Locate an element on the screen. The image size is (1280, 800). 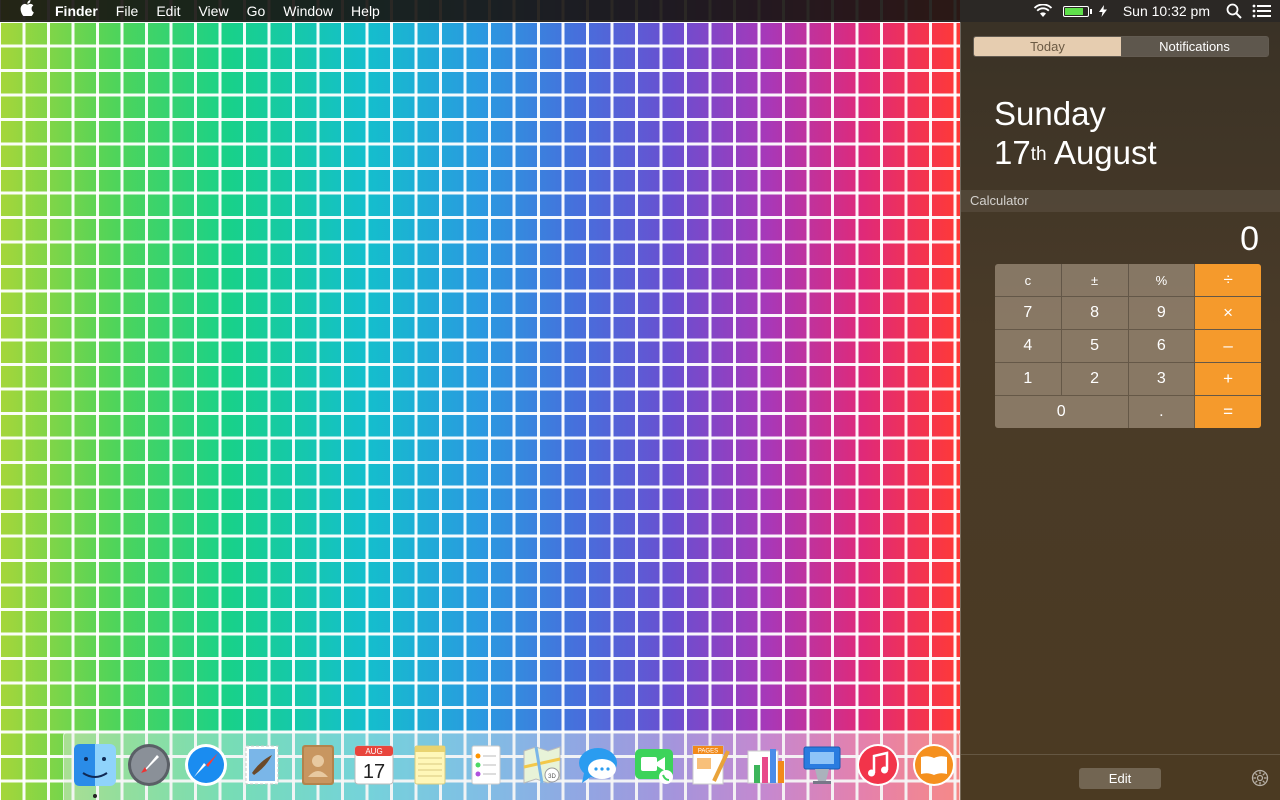
calc-key-percent: % is located at coordinates (1161, 280).